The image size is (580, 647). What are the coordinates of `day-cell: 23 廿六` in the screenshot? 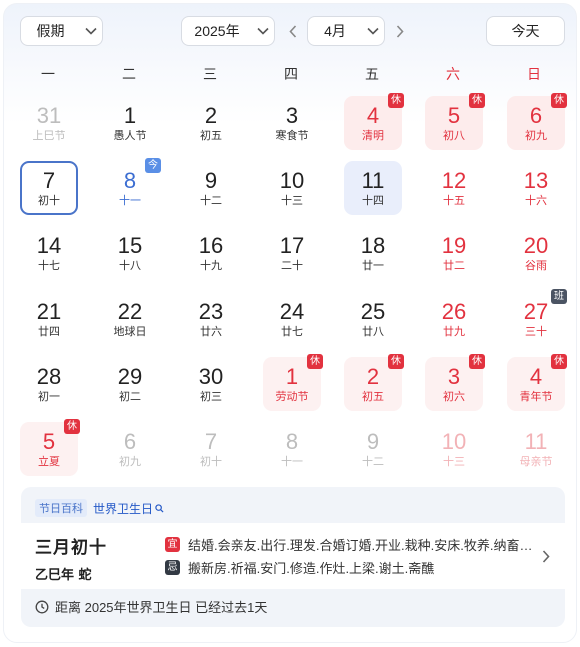 It's located at (211, 319).